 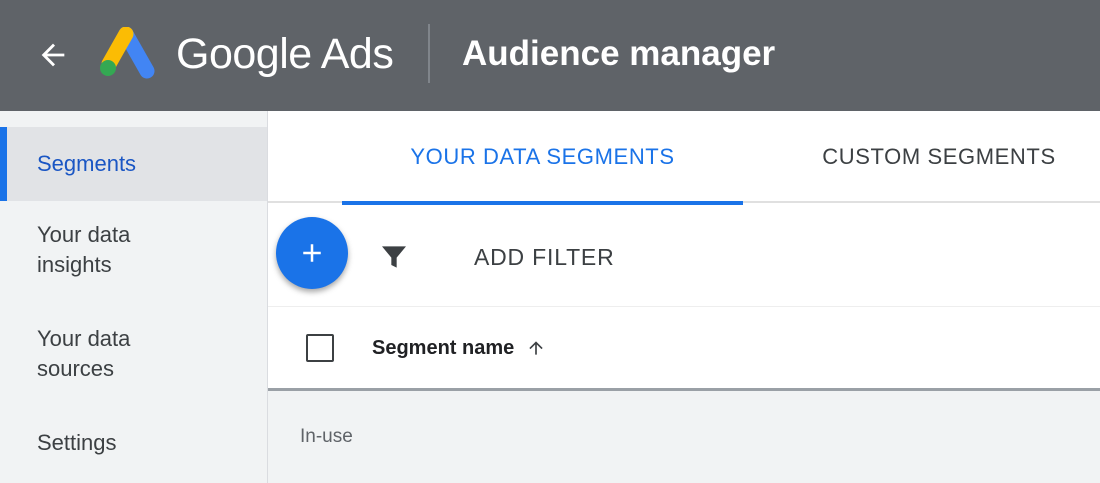 I want to click on product-name: Google Ads, so click(x=285, y=54).